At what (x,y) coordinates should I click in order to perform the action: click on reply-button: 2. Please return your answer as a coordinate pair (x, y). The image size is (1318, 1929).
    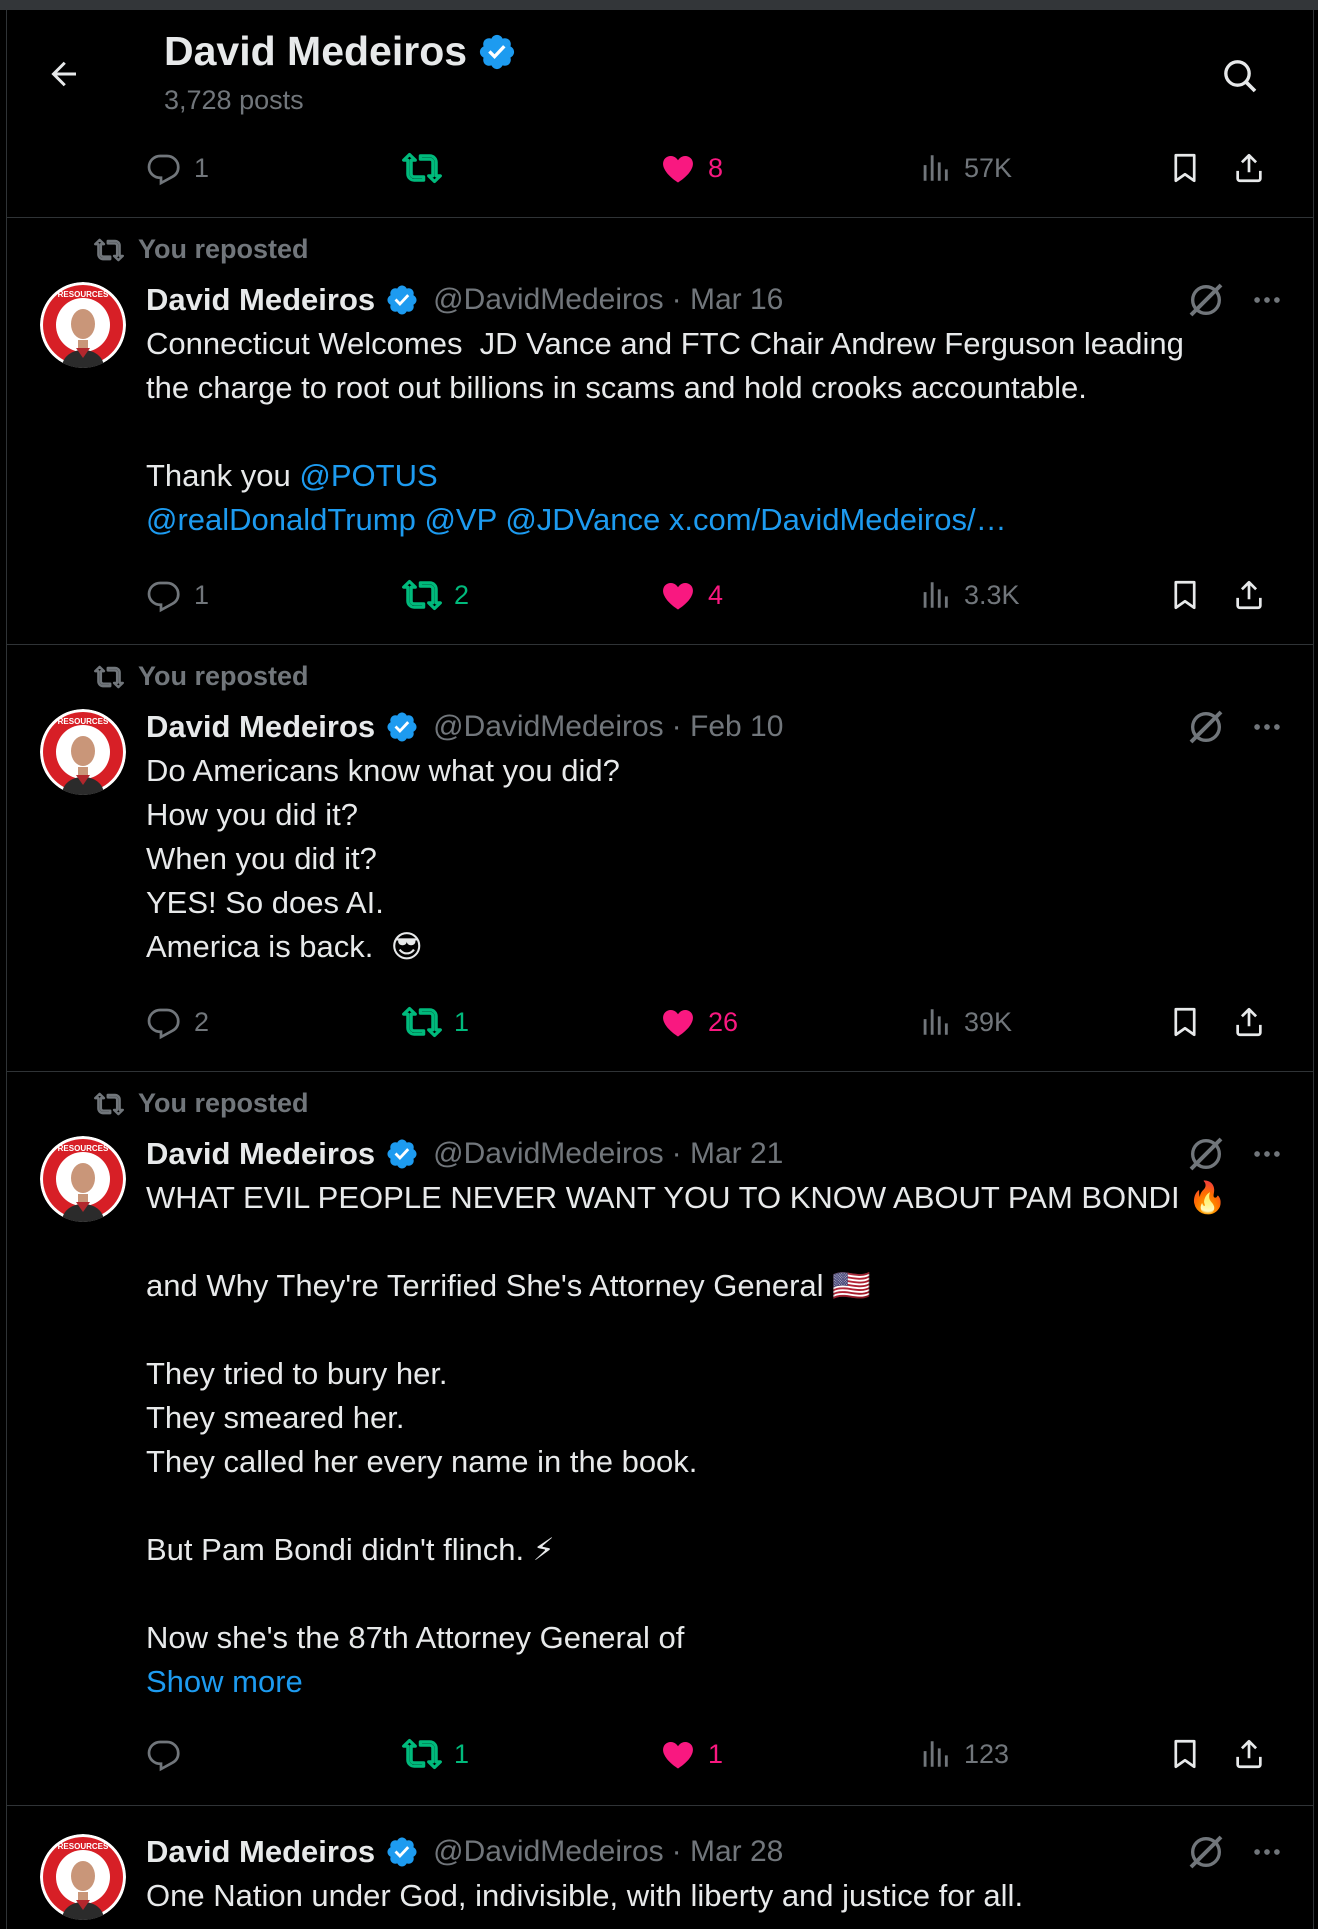
    Looking at the image, I should click on (177, 1022).